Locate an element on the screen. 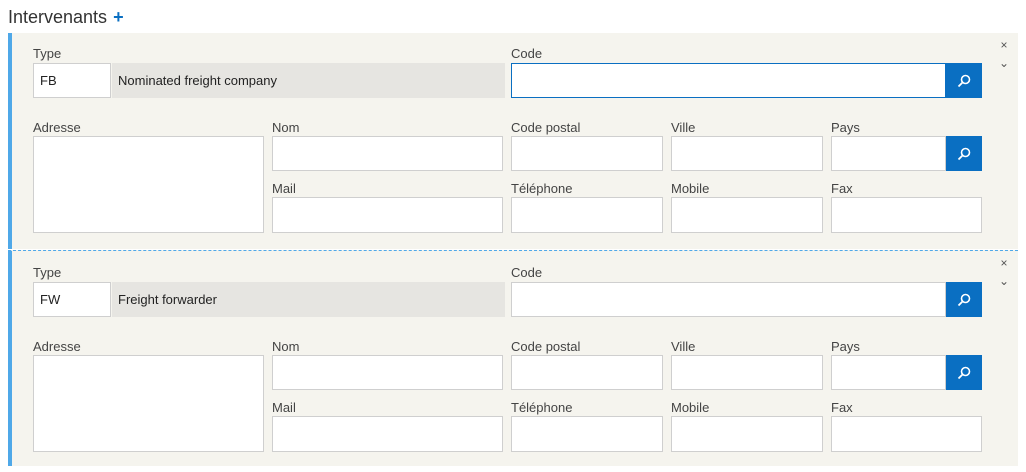 The width and height of the screenshot is (1026, 472). section-title: Intervenants is located at coordinates (58, 16).